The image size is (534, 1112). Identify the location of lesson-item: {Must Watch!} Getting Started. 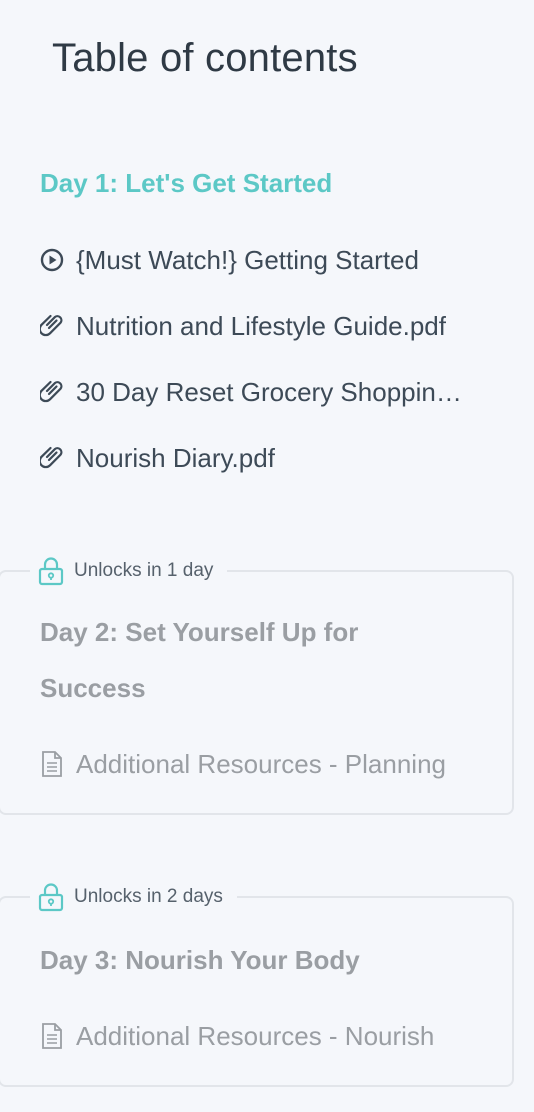
(258, 260).